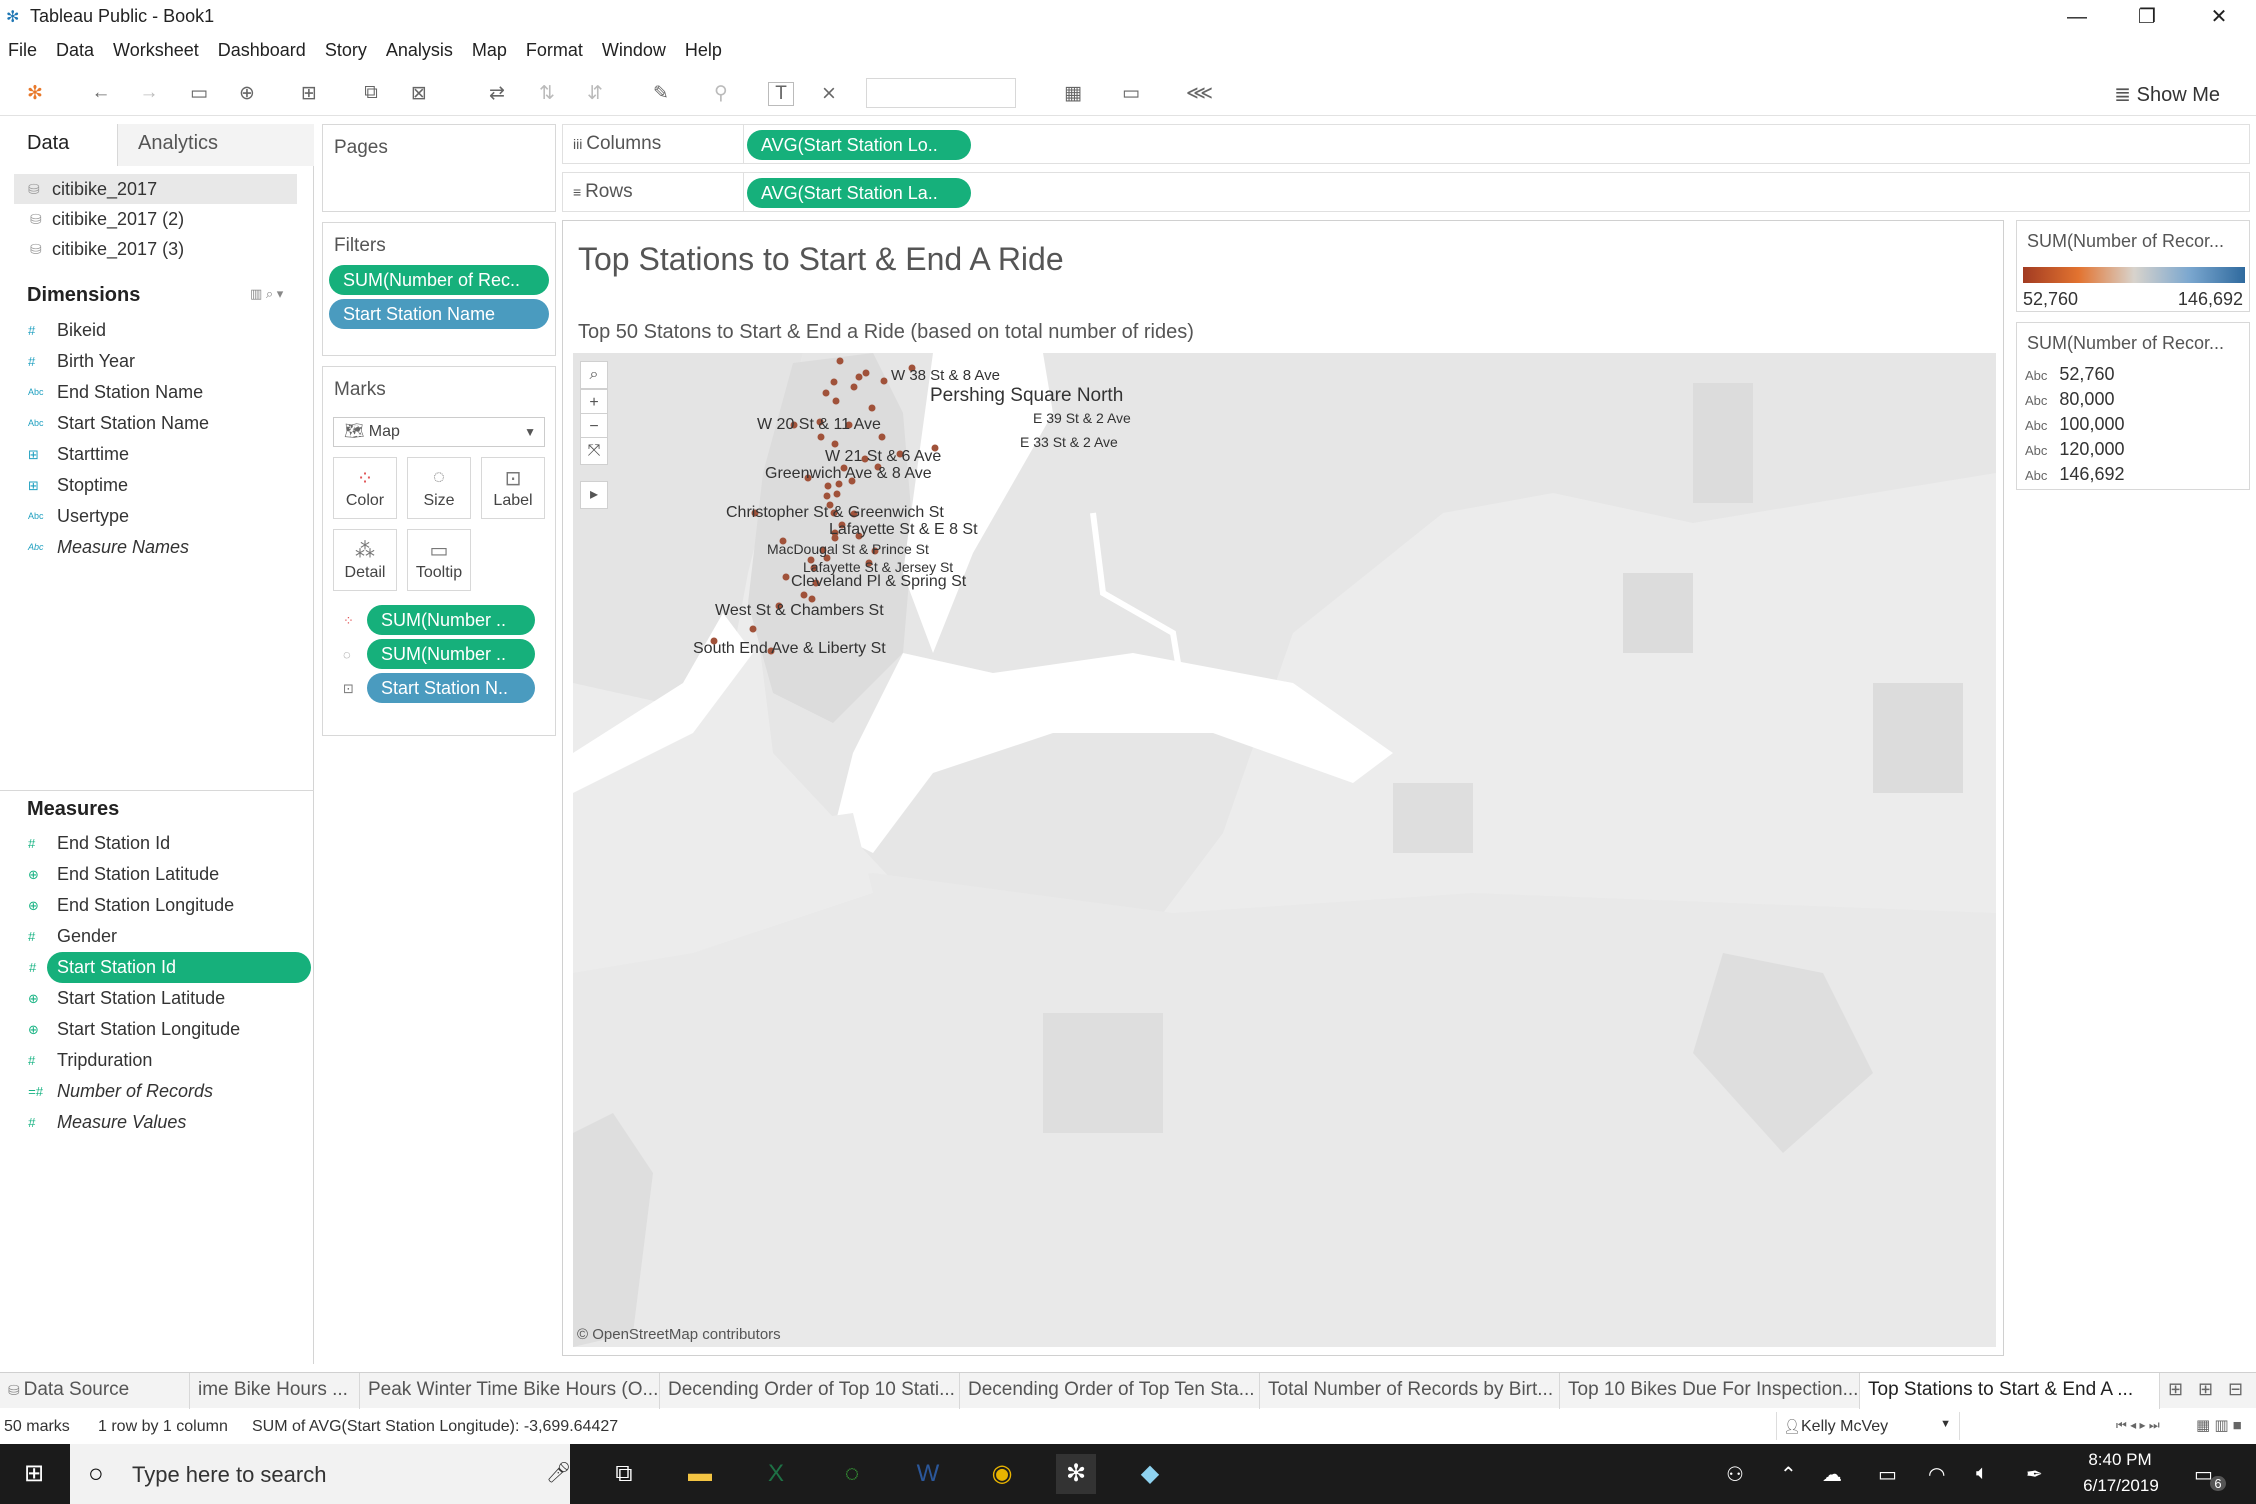 This screenshot has width=2256, height=1504. Describe the element at coordinates (101, 93) in the screenshot. I see `undo-icon: ←` at that location.